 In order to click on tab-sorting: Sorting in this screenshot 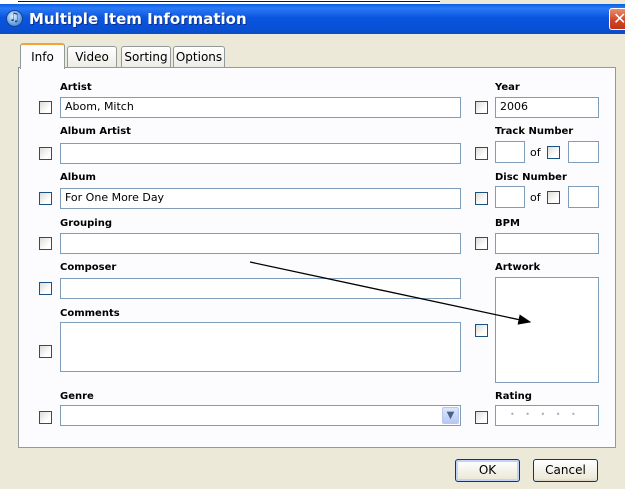, I will do `click(146, 57)`.